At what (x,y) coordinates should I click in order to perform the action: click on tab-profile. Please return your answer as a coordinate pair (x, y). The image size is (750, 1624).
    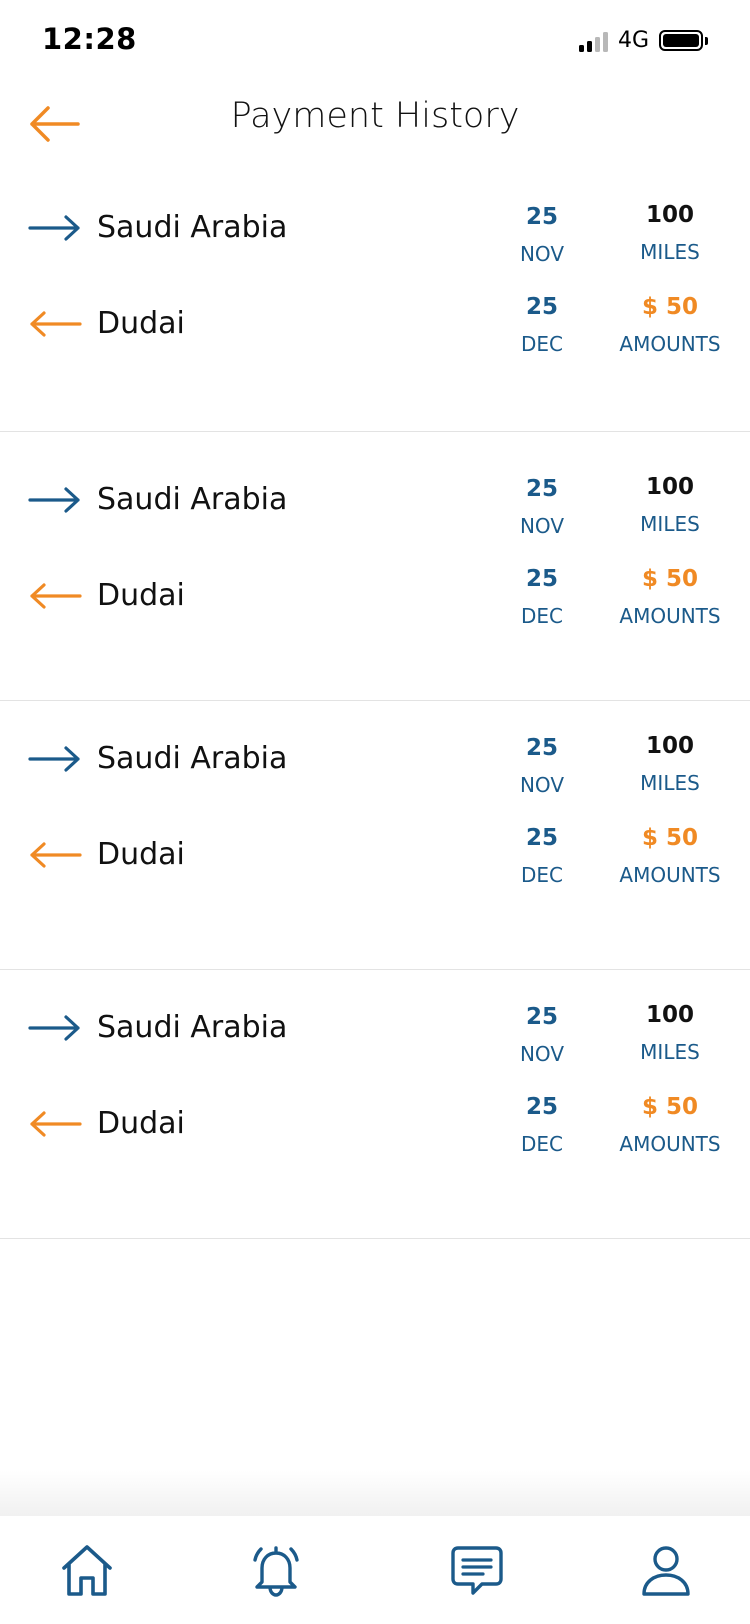
    Looking at the image, I should click on (666, 1571).